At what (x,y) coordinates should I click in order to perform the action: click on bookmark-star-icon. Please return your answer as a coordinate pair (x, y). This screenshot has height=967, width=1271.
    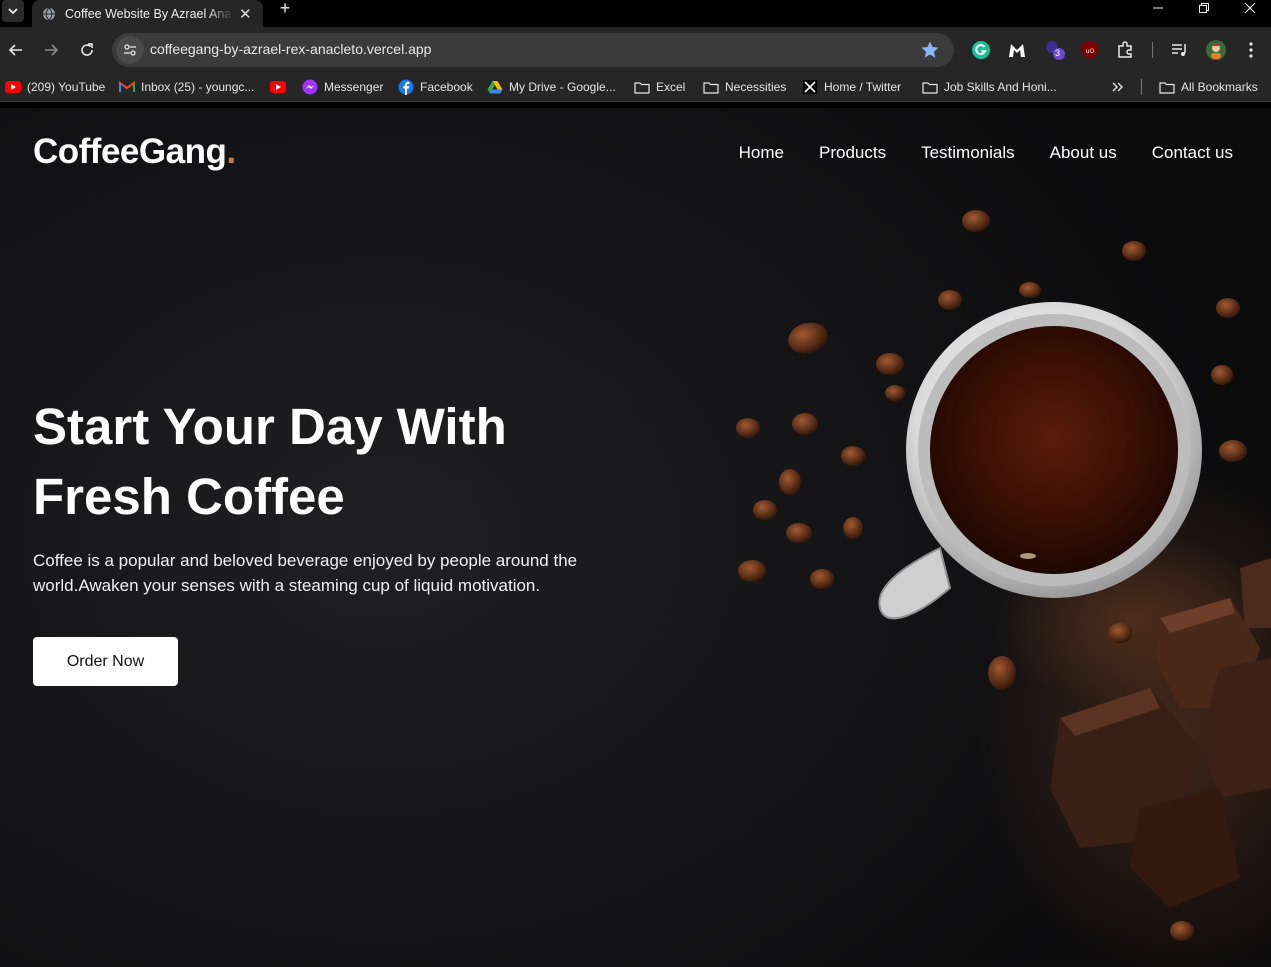
    Looking at the image, I should click on (930, 50).